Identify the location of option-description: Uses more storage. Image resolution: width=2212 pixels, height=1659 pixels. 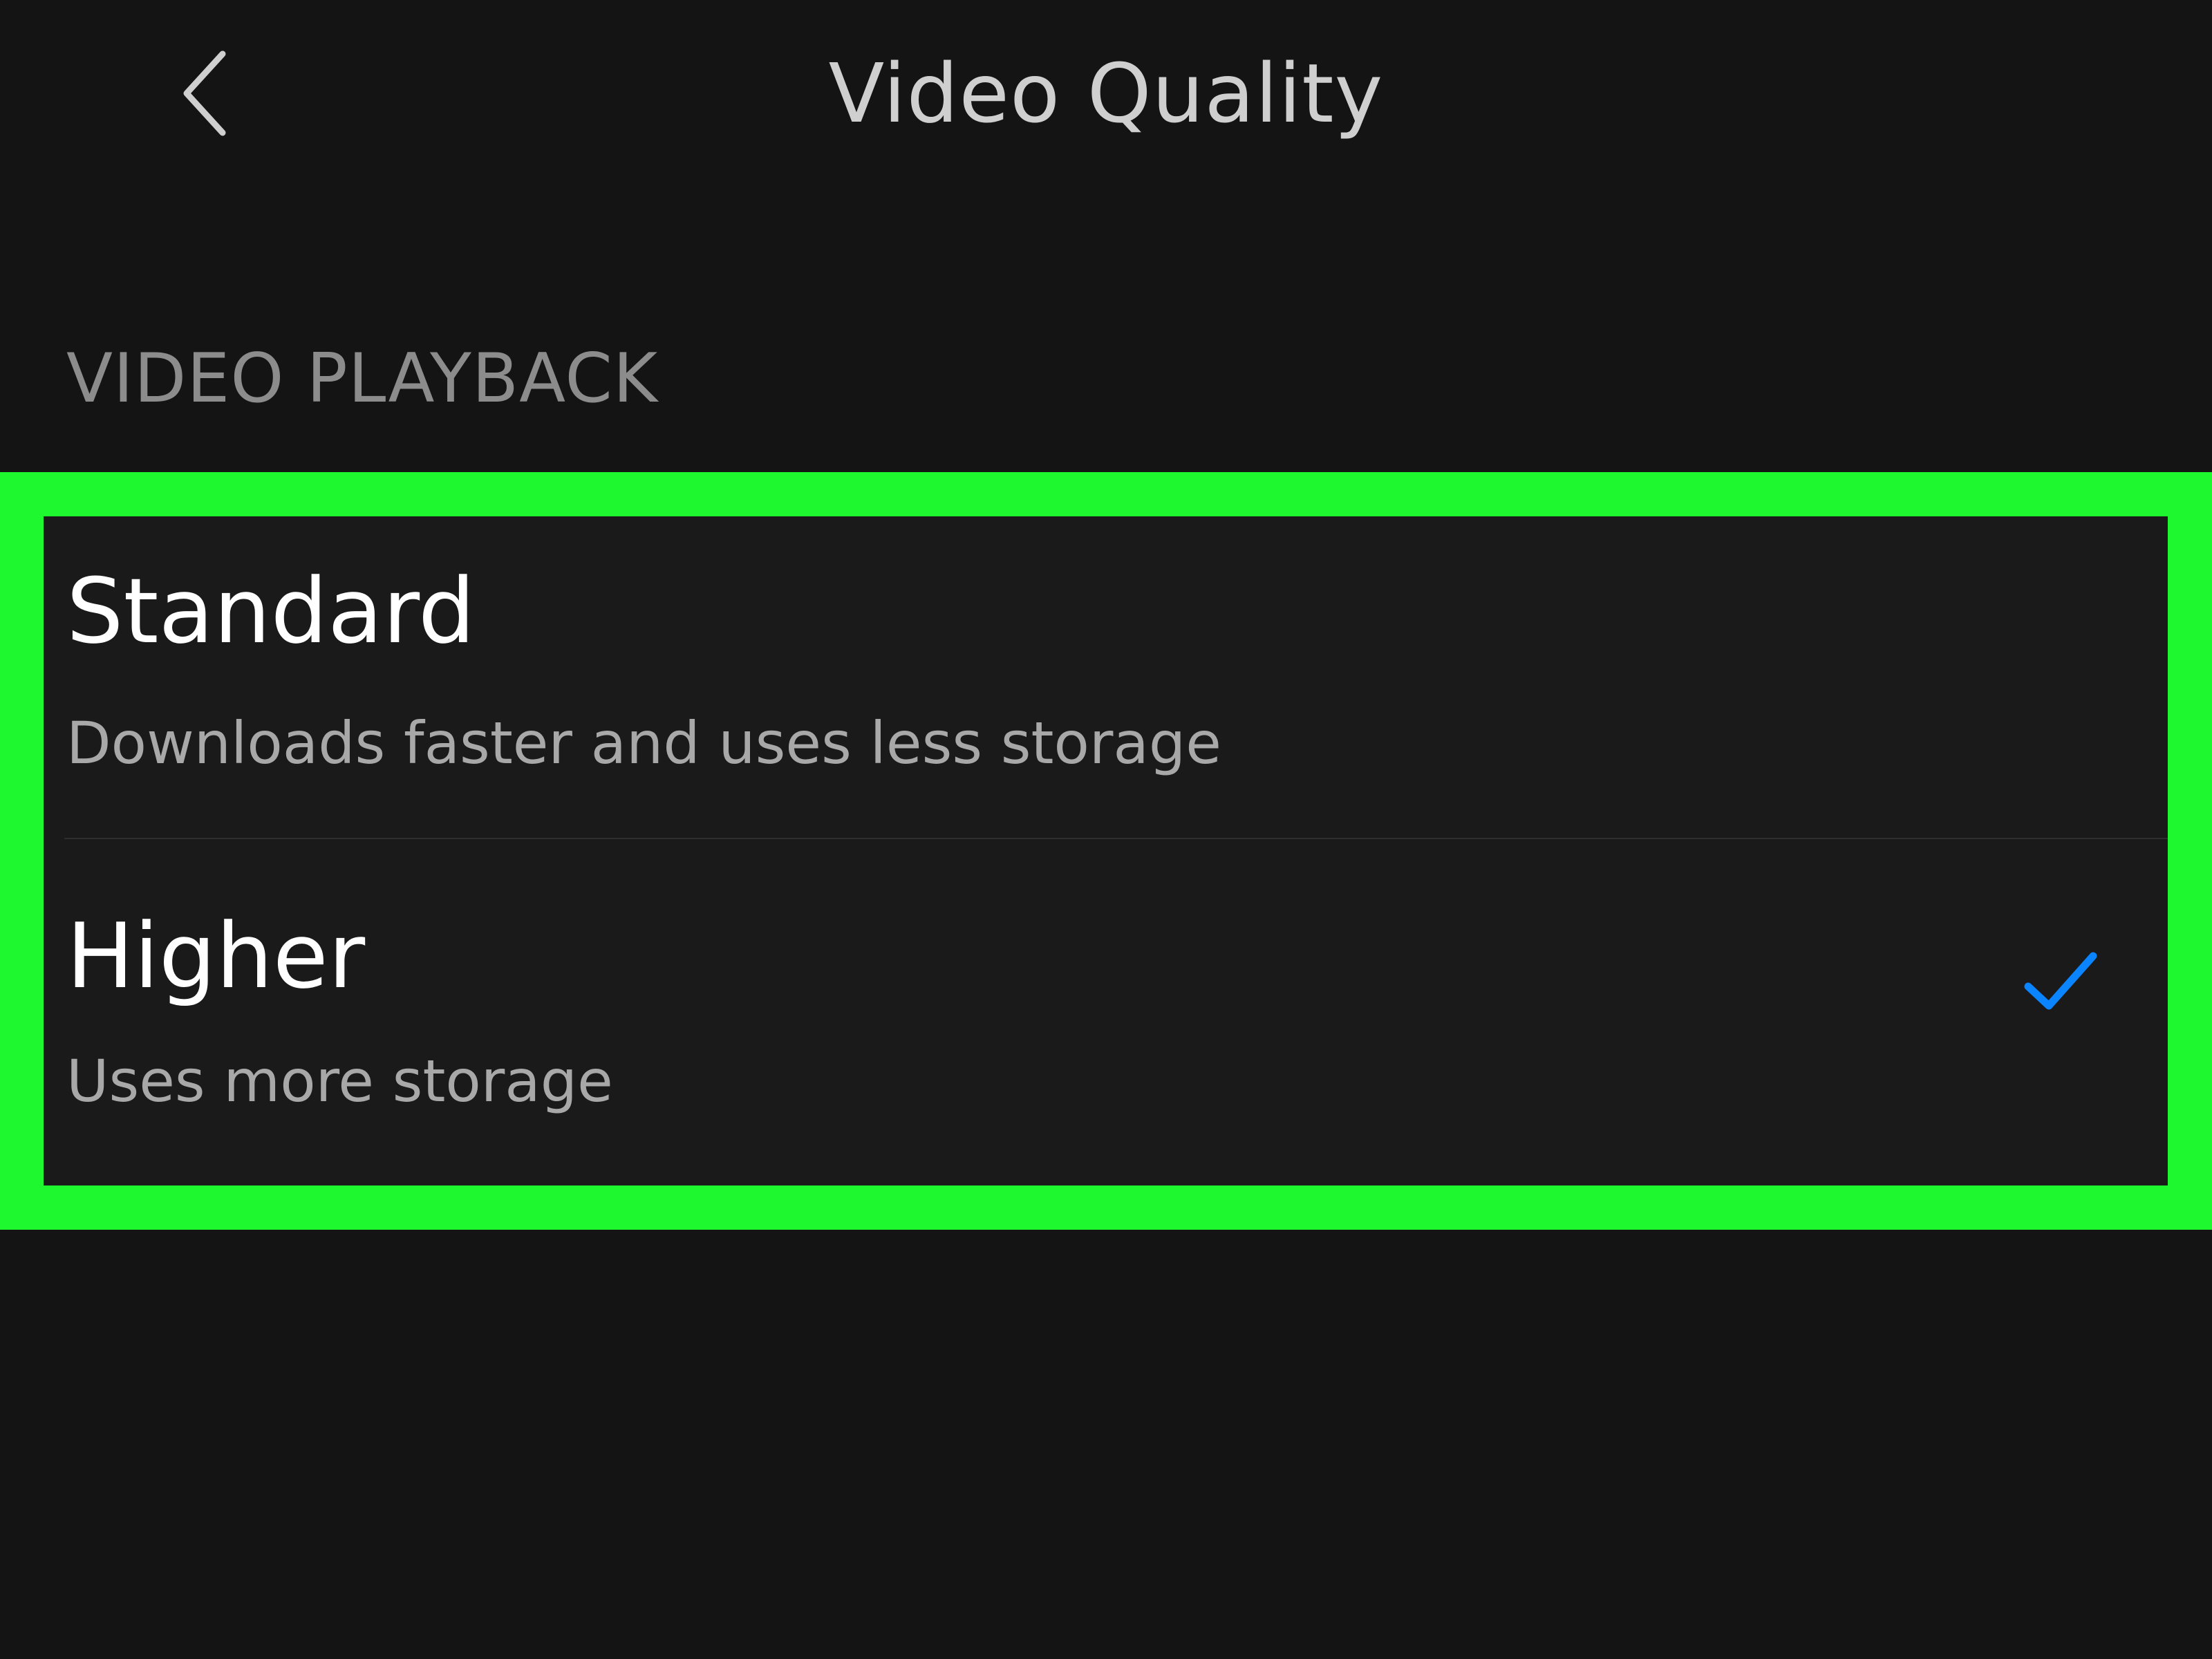
(339, 1081).